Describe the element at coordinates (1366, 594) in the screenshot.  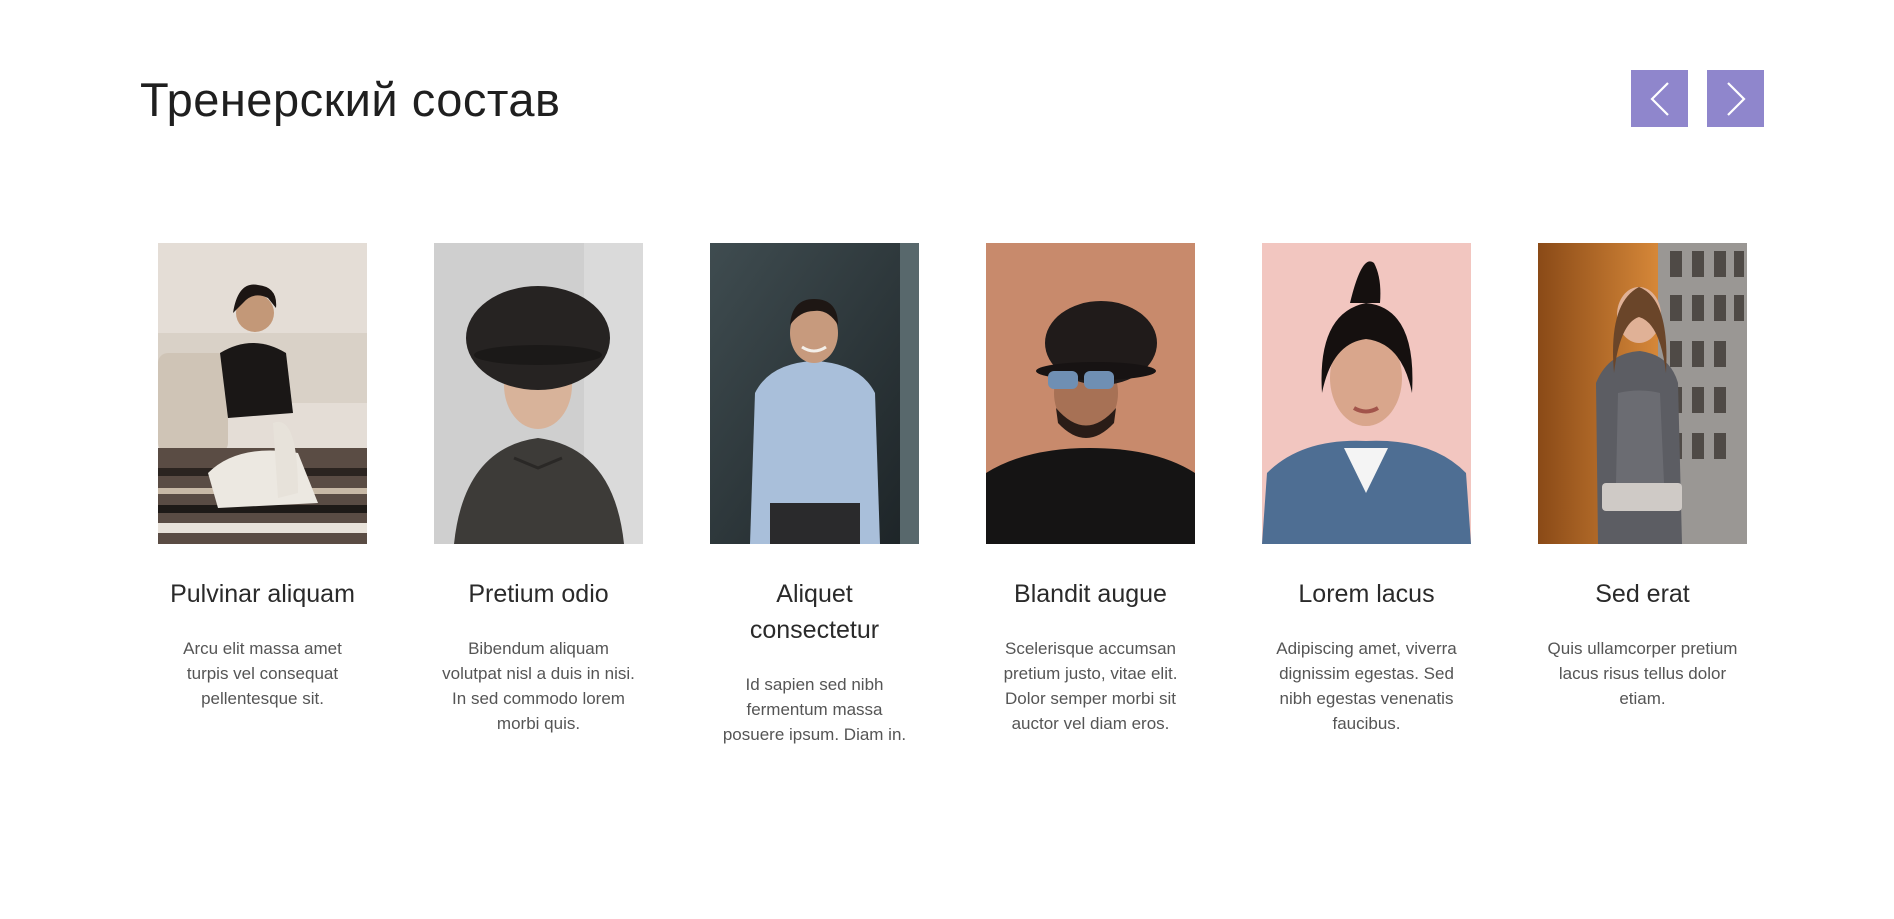
I see `trainer-name: Lorem lacus` at that location.